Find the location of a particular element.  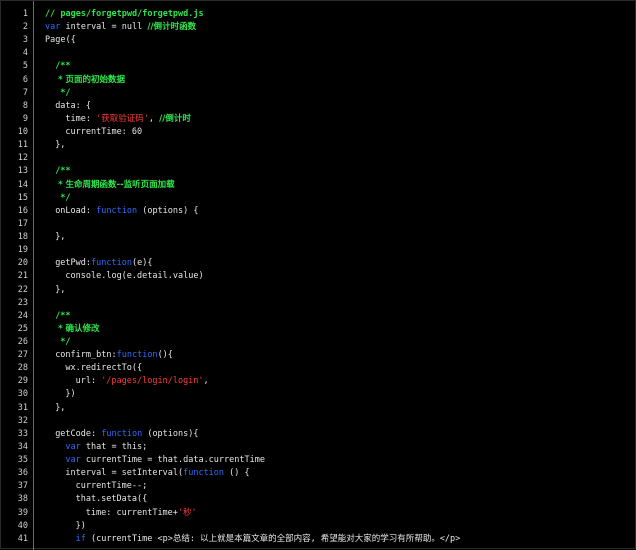

comment-token: * 页面的初始数据 is located at coordinates (90, 79).